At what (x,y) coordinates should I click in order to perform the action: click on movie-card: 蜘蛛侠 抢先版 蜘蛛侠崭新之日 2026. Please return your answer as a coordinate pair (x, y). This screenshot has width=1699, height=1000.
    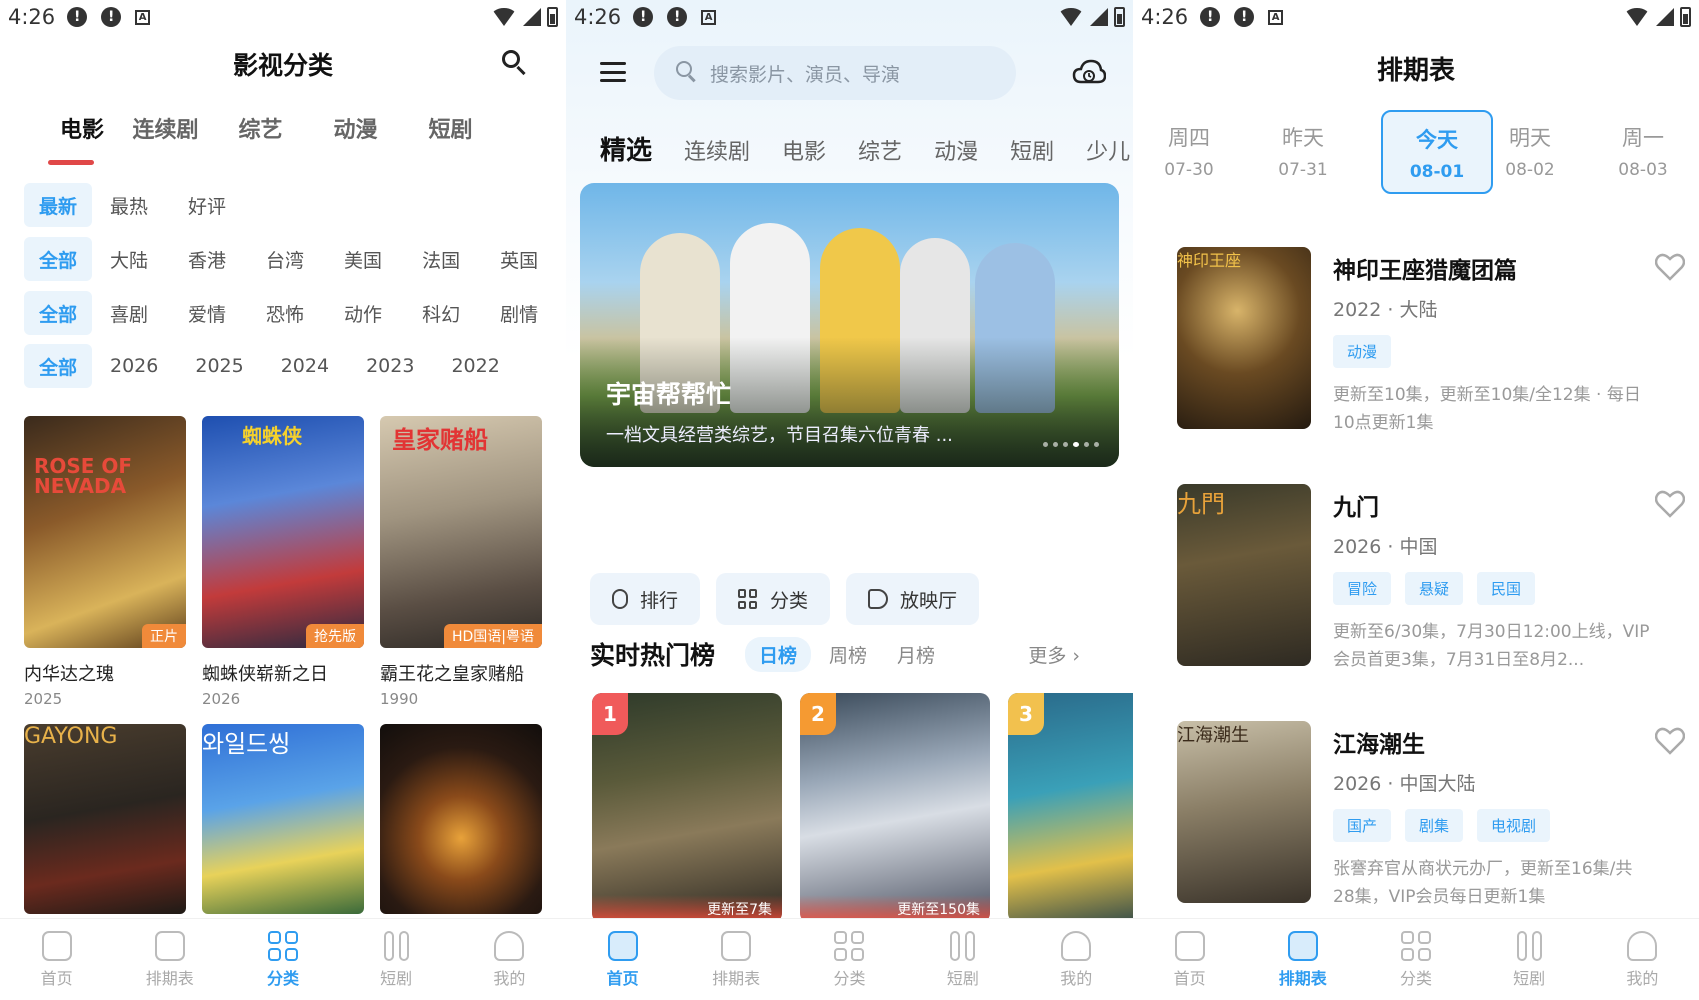
    Looking at the image, I should click on (283, 570).